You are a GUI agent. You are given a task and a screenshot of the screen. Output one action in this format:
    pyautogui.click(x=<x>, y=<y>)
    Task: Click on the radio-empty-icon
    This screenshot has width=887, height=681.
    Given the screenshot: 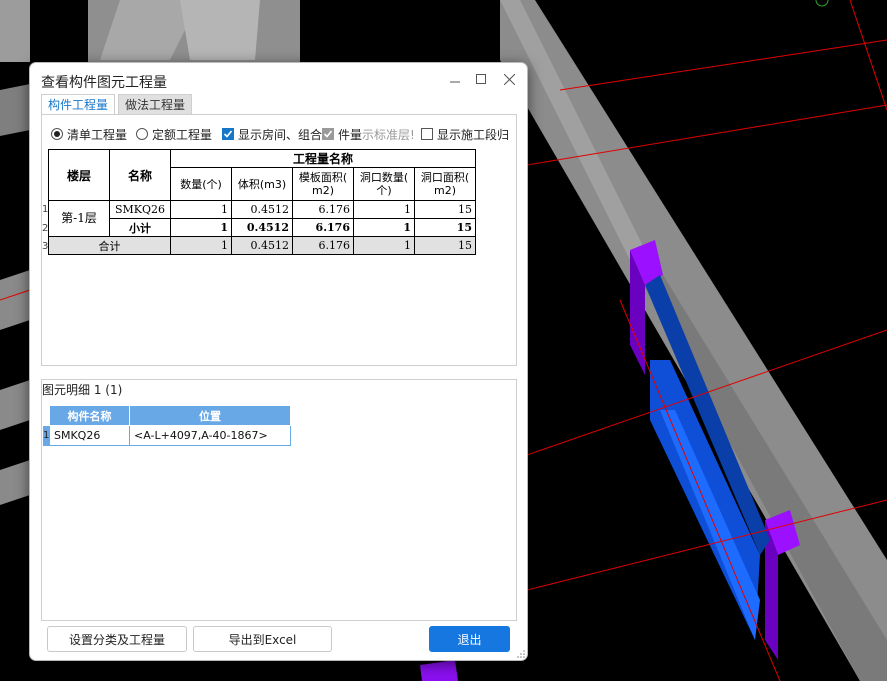 What is the action you would take?
    pyautogui.click(x=142, y=134)
    